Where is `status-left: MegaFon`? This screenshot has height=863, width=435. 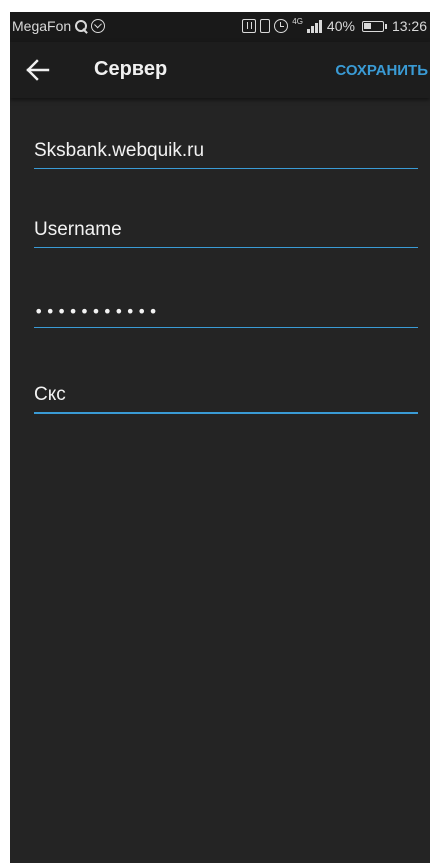 status-left: MegaFon is located at coordinates (59, 26).